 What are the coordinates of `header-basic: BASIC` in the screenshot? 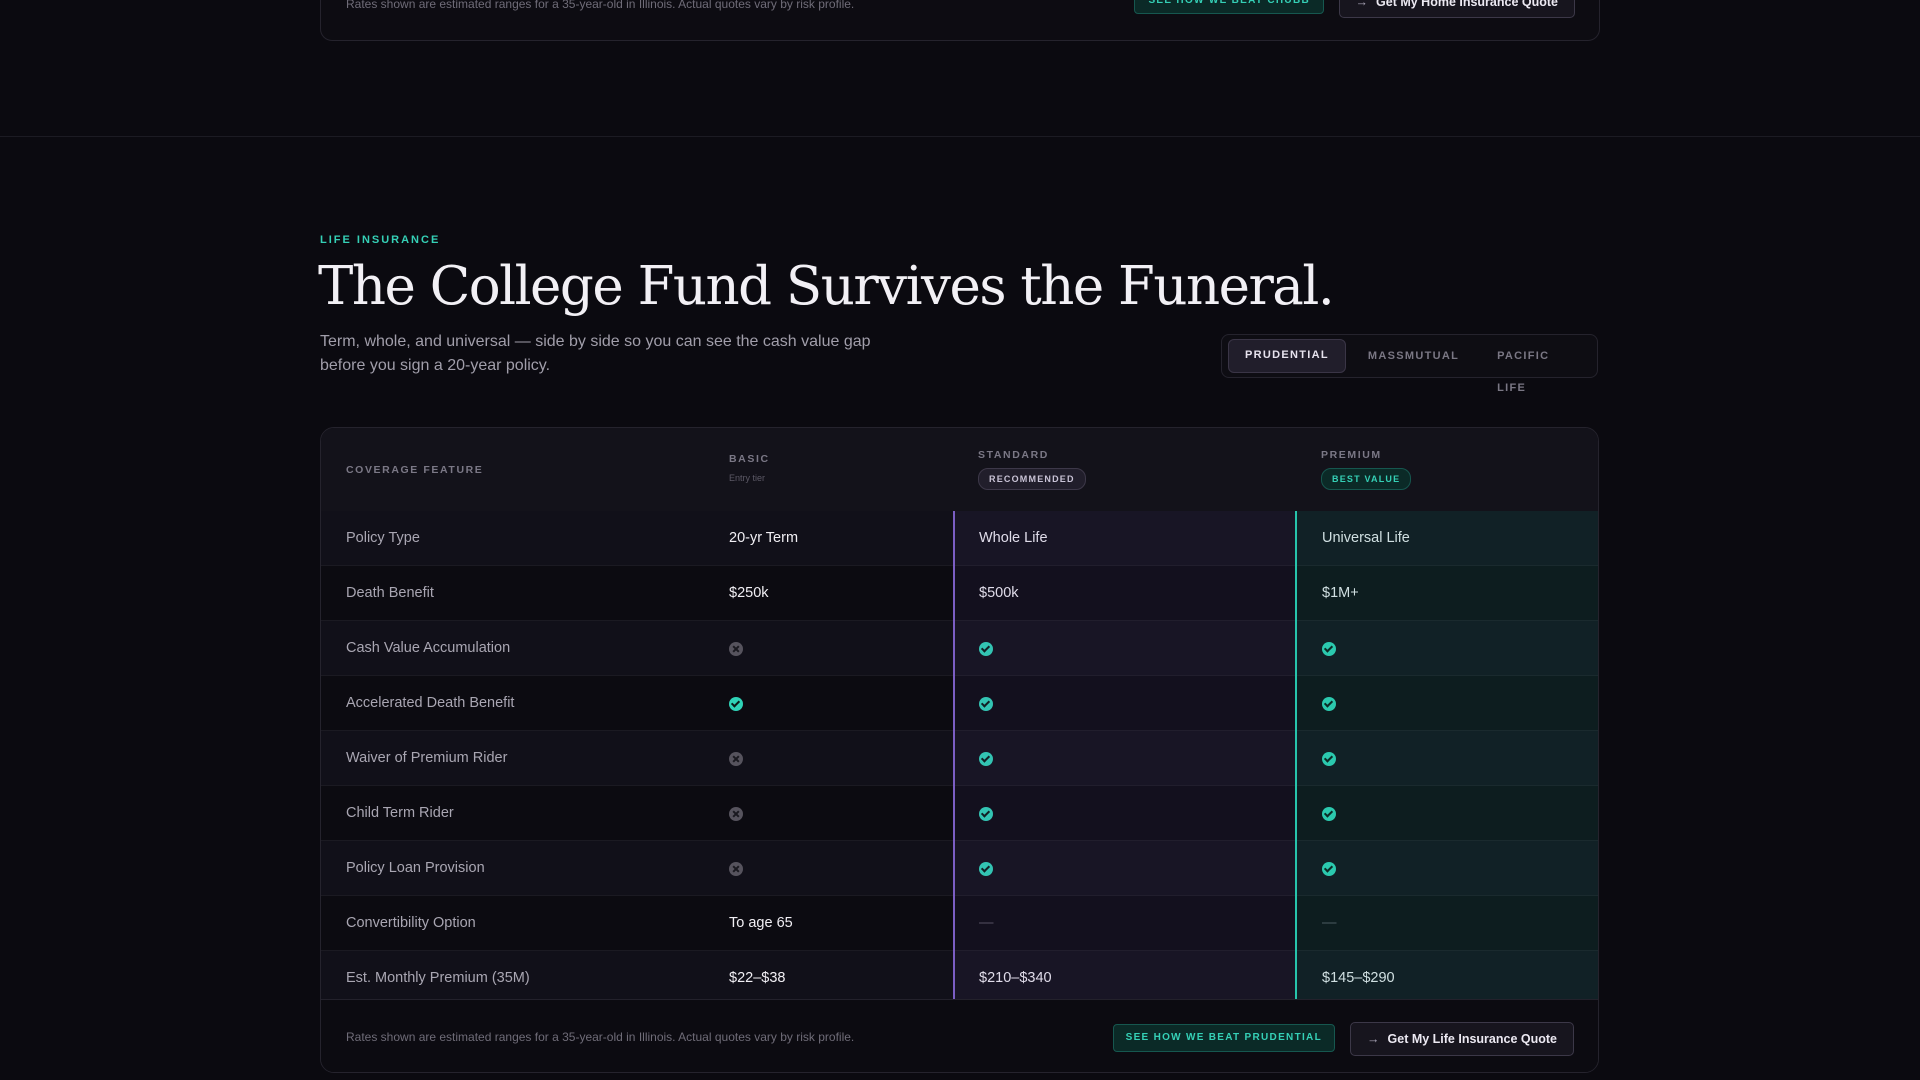 It's located at (749, 459).